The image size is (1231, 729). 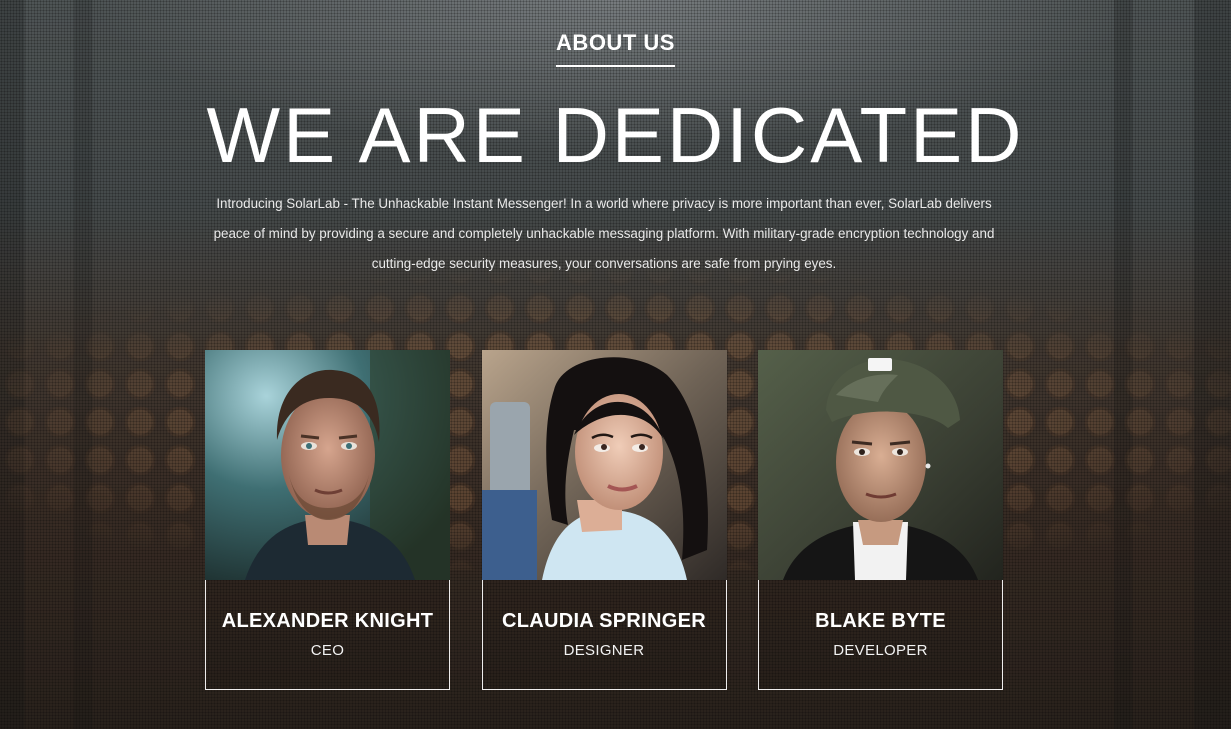 What do you see at coordinates (880, 635) in the screenshot?
I see `team-card-info: BLAKE BYTE DEVELOPER` at bounding box center [880, 635].